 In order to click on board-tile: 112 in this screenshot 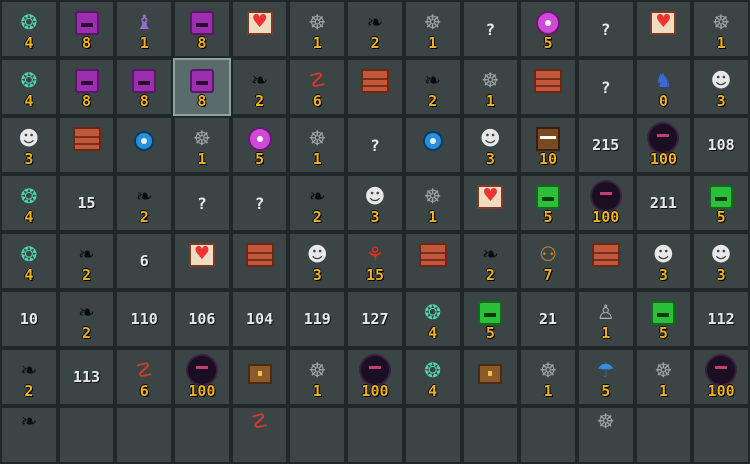, I will do `click(721, 319)`.